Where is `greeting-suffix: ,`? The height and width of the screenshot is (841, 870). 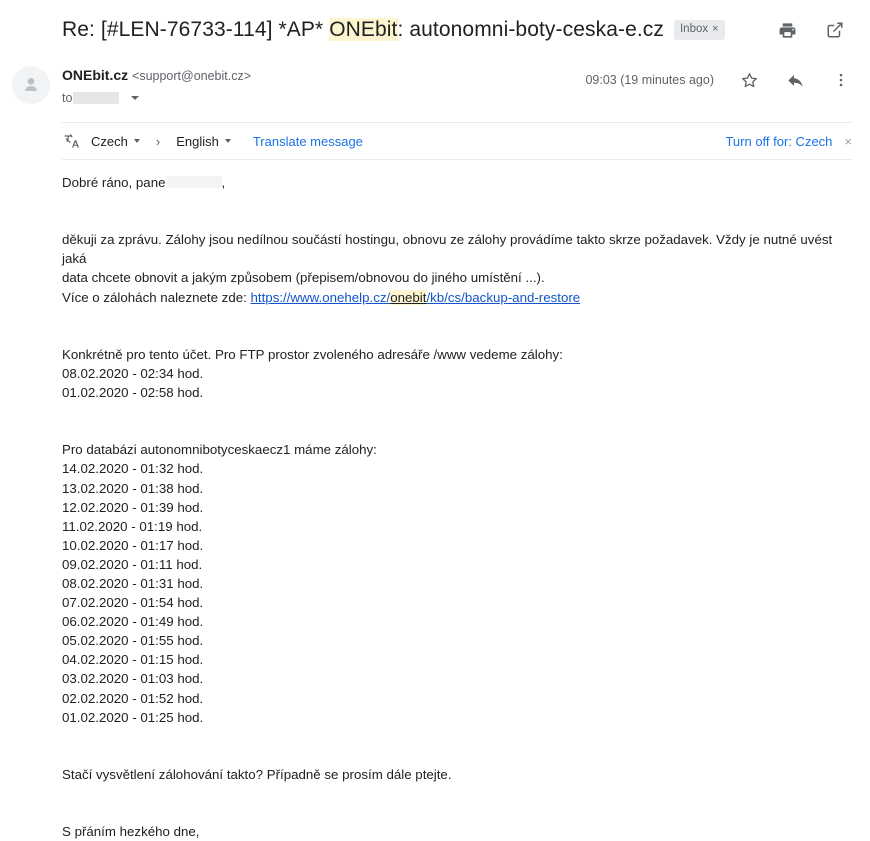 greeting-suffix: , is located at coordinates (223, 182).